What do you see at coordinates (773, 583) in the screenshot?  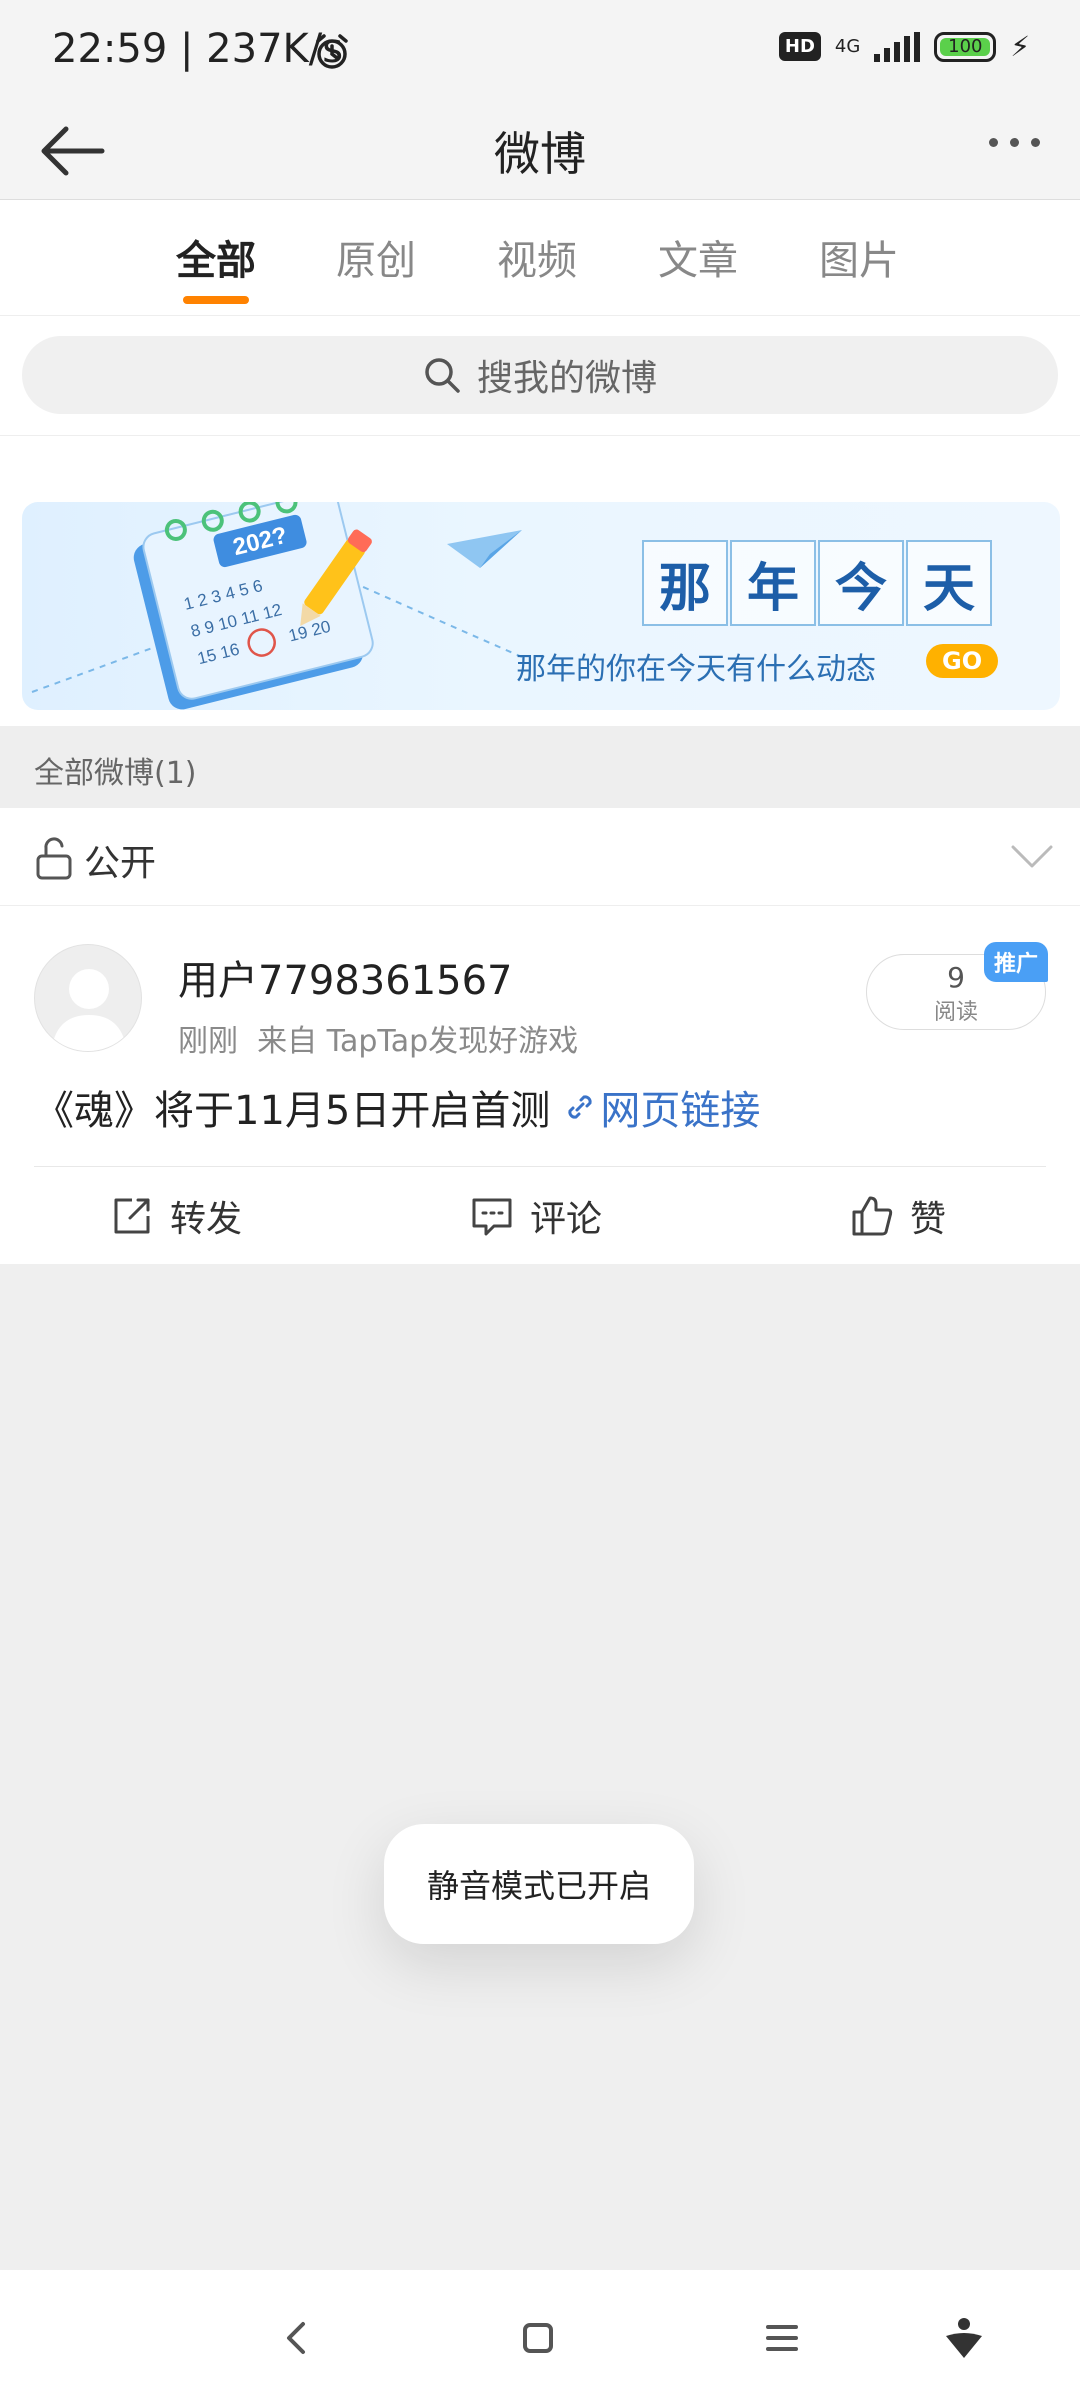 I see `banner-title-char: 年` at bounding box center [773, 583].